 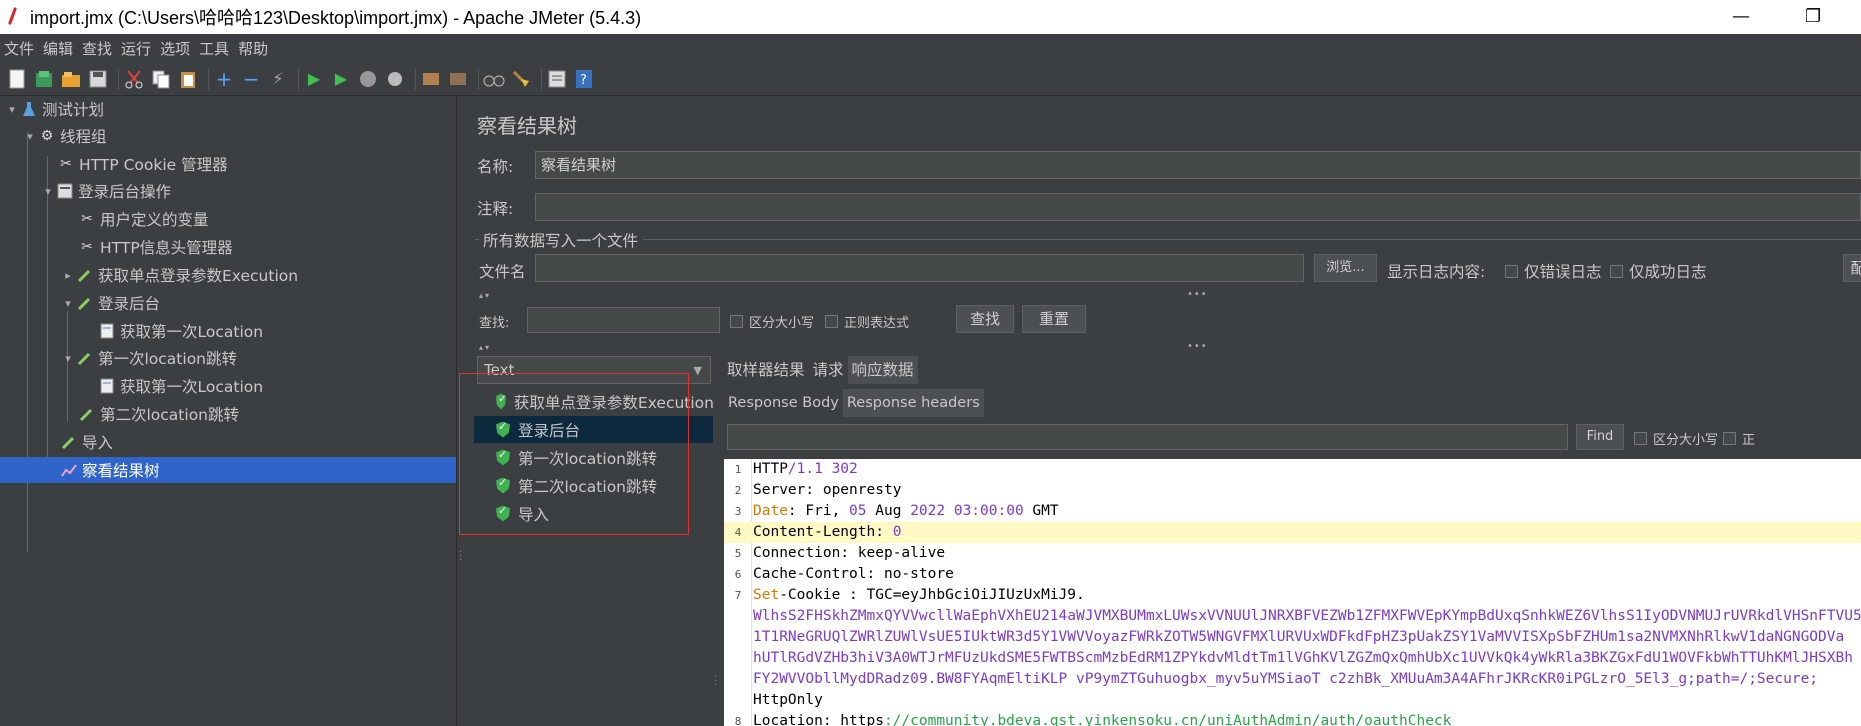 What do you see at coordinates (521, 79) in the screenshot?
I see `broom-icon` at bounding box center [521, 79].